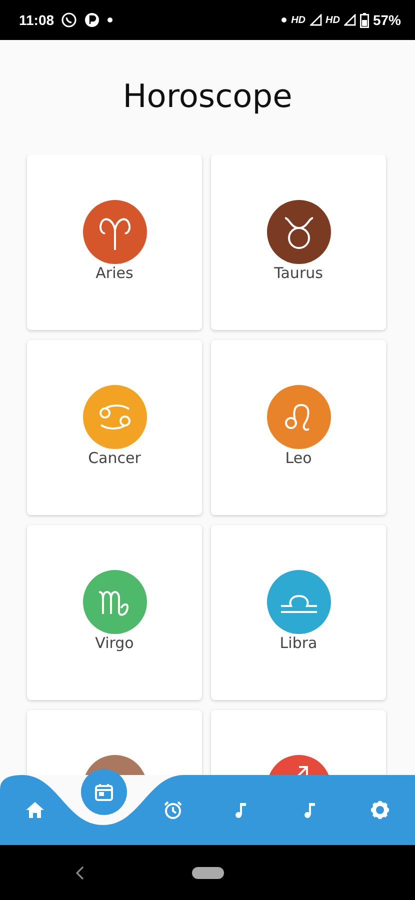  Describe the element at coordinates (114, 458) in the screenshot. I see `sign-name: Cancer` at that location.